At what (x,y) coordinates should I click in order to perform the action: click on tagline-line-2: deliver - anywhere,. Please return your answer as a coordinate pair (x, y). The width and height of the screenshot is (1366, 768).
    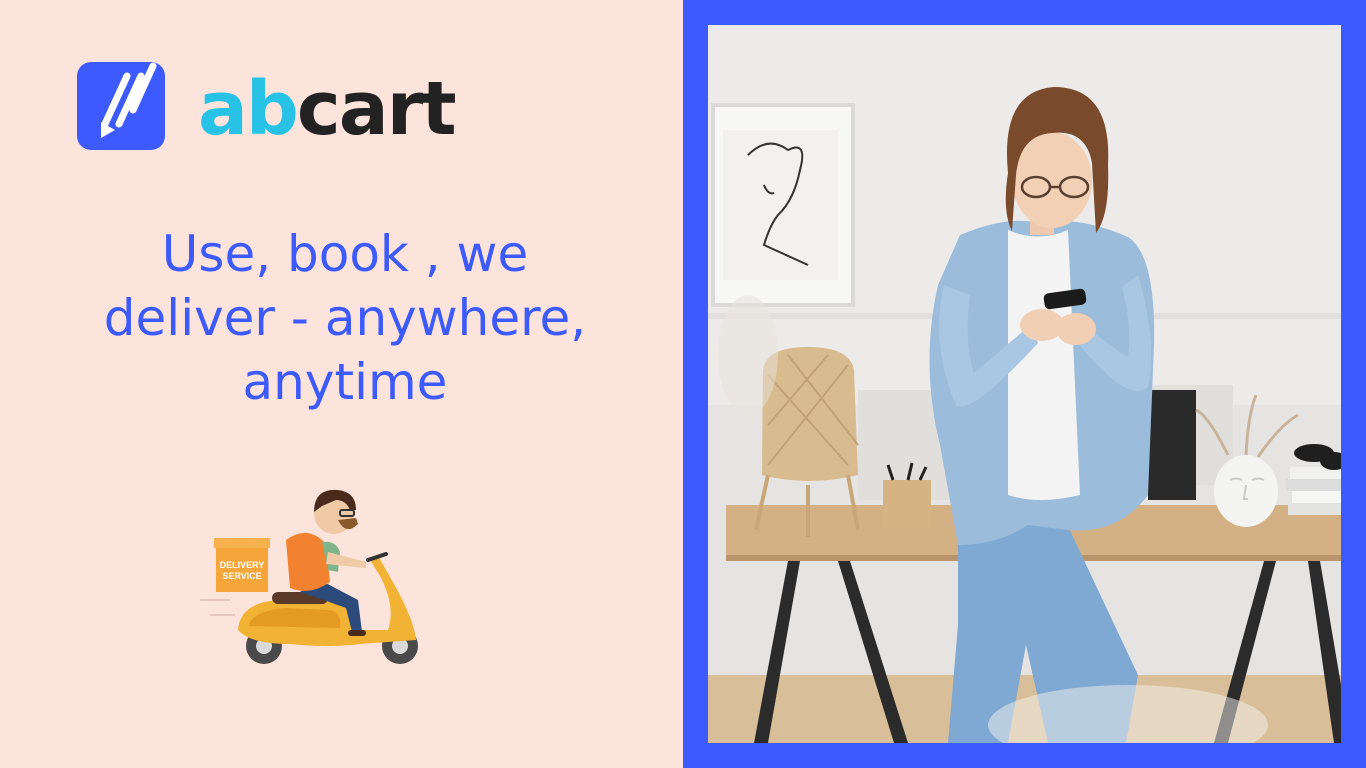
    Looking at the image, I should click on (345, 318).